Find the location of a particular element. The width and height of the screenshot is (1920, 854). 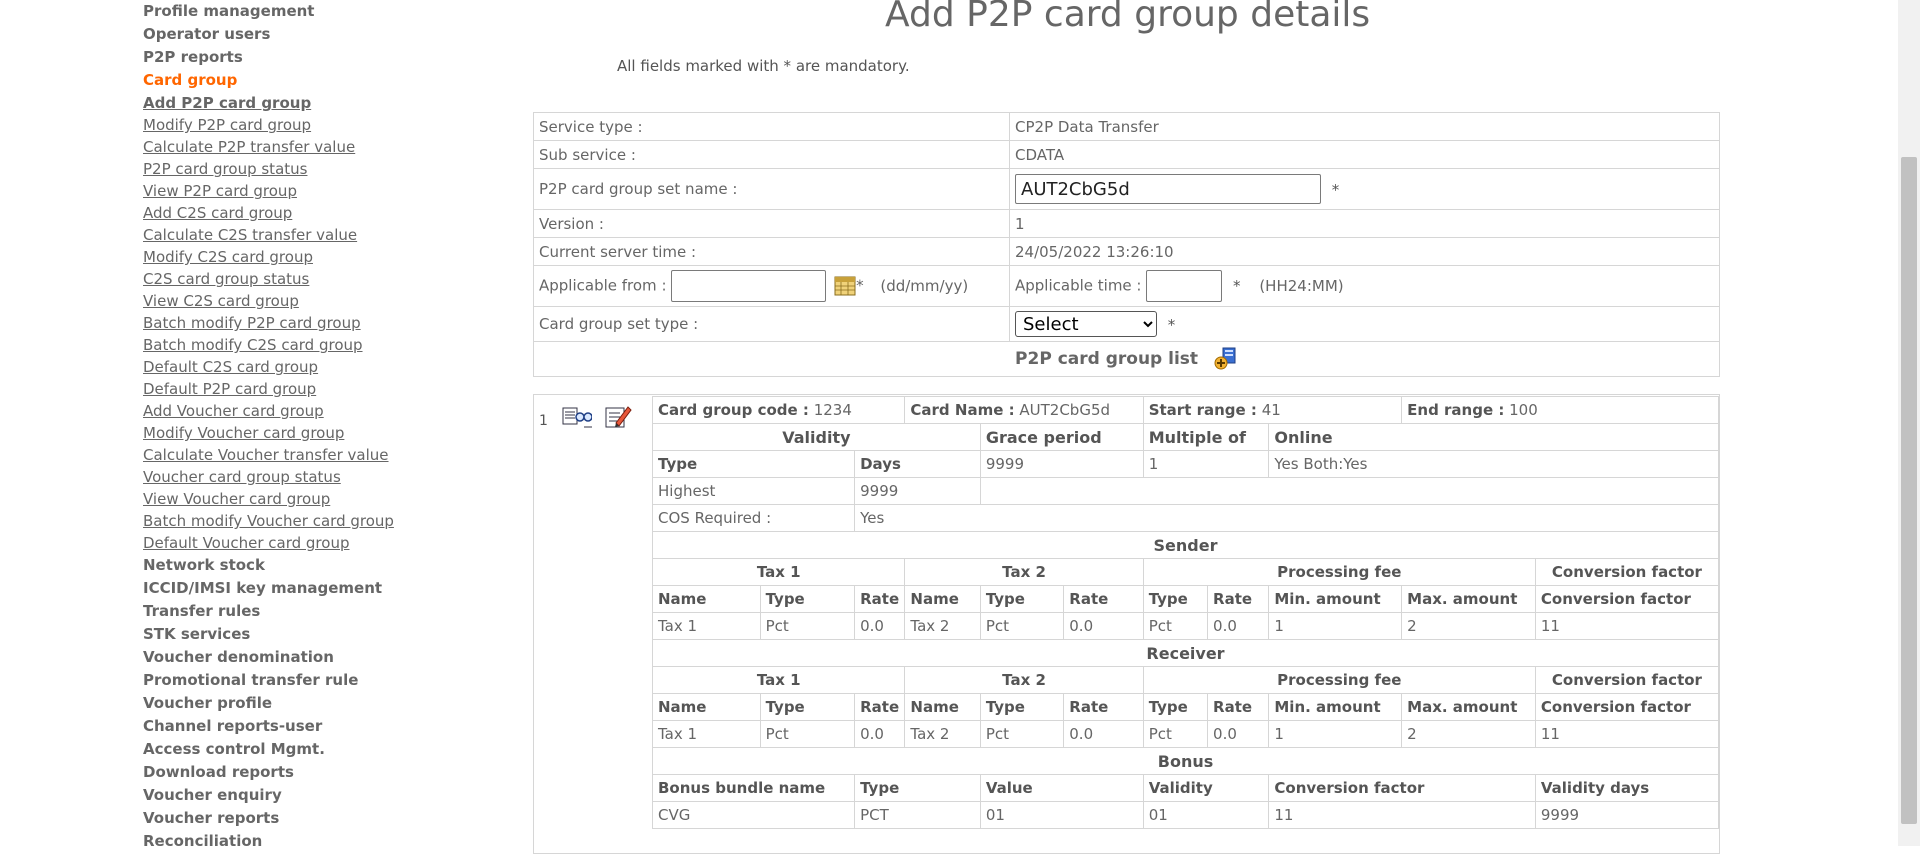

submenu-batch-modify-c2s-card-group: Batch modify C2S card group is located at coordinates (253, 345).